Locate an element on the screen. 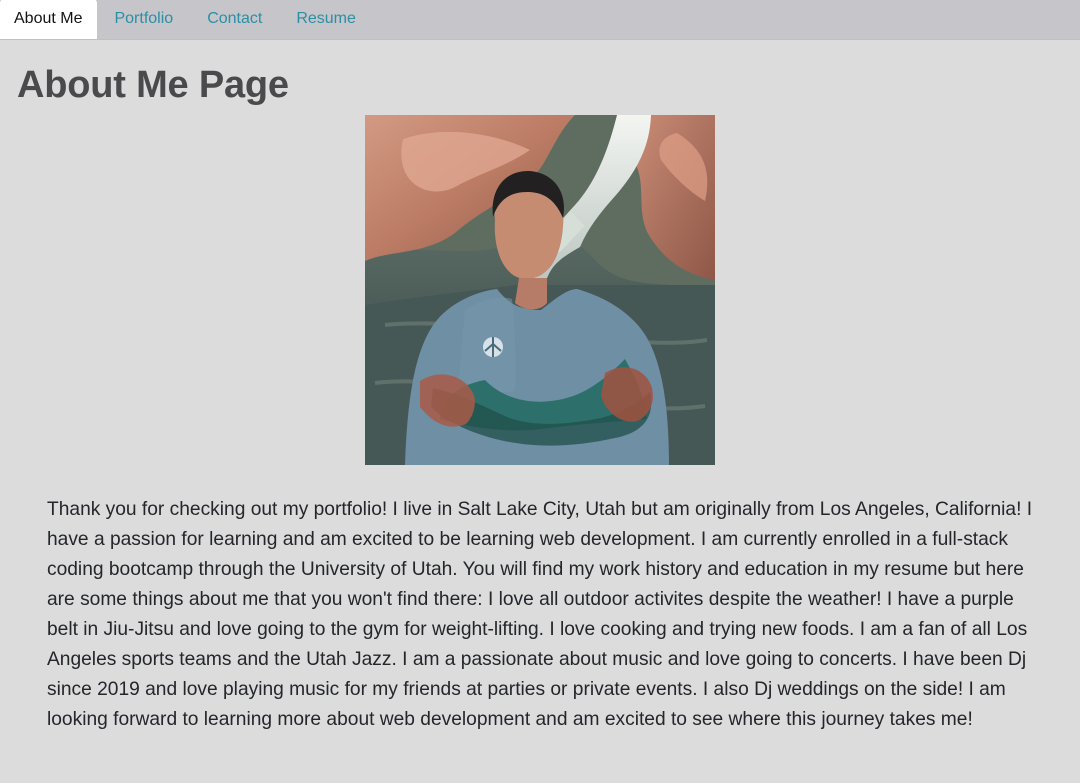  tab-about-me: About Me is located at coordinates (49, 19).